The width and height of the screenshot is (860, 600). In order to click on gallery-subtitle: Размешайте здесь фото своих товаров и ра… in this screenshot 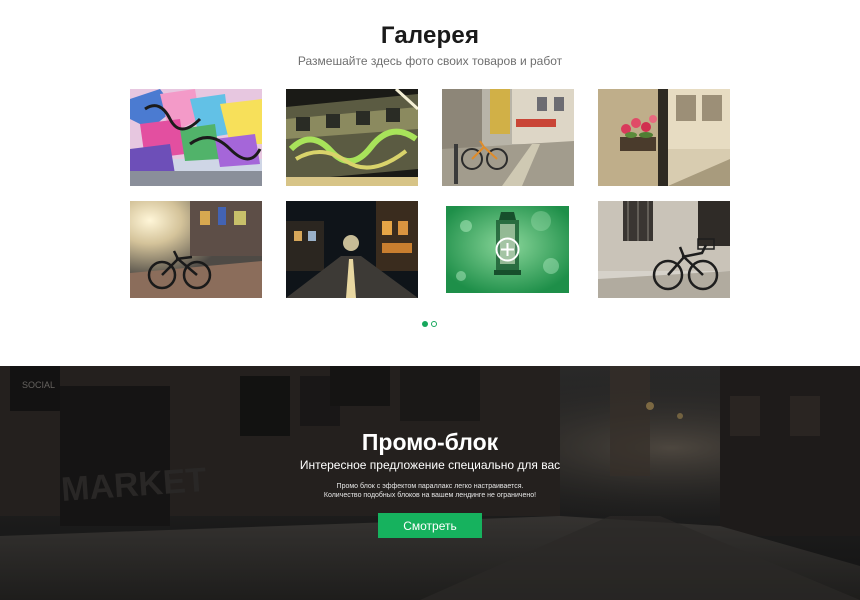, I will do `click(430, 61)`.